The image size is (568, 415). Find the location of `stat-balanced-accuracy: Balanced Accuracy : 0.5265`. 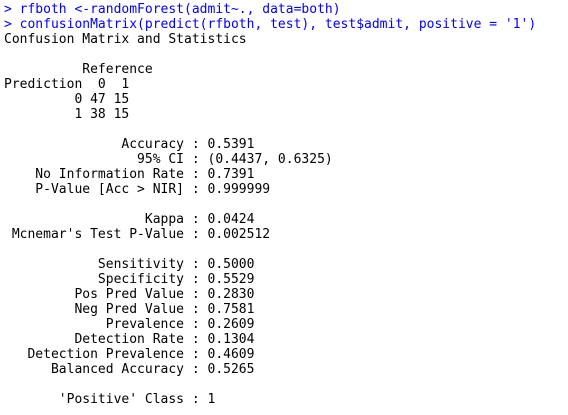

stat-balanced-accuracy: Balanced Accuracy : 0.5265 is located at coordinates (129, 369).